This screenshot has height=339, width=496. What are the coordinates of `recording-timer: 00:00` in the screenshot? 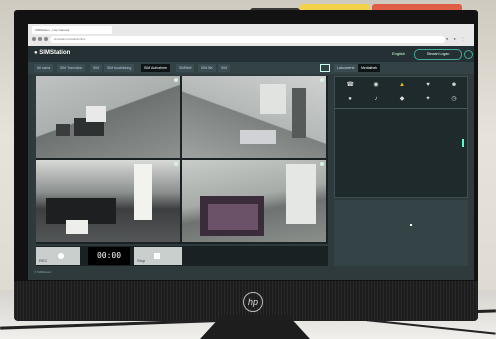 It's located at (109, 256).